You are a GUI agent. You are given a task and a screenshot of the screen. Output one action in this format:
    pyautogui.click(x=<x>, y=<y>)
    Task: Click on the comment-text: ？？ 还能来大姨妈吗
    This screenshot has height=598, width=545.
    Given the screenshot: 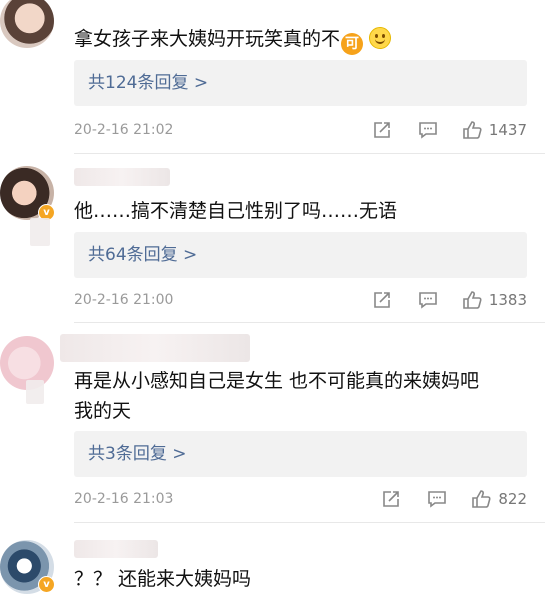 What is the action you would take?
    pyautogui.click(x=163, y=579)
    